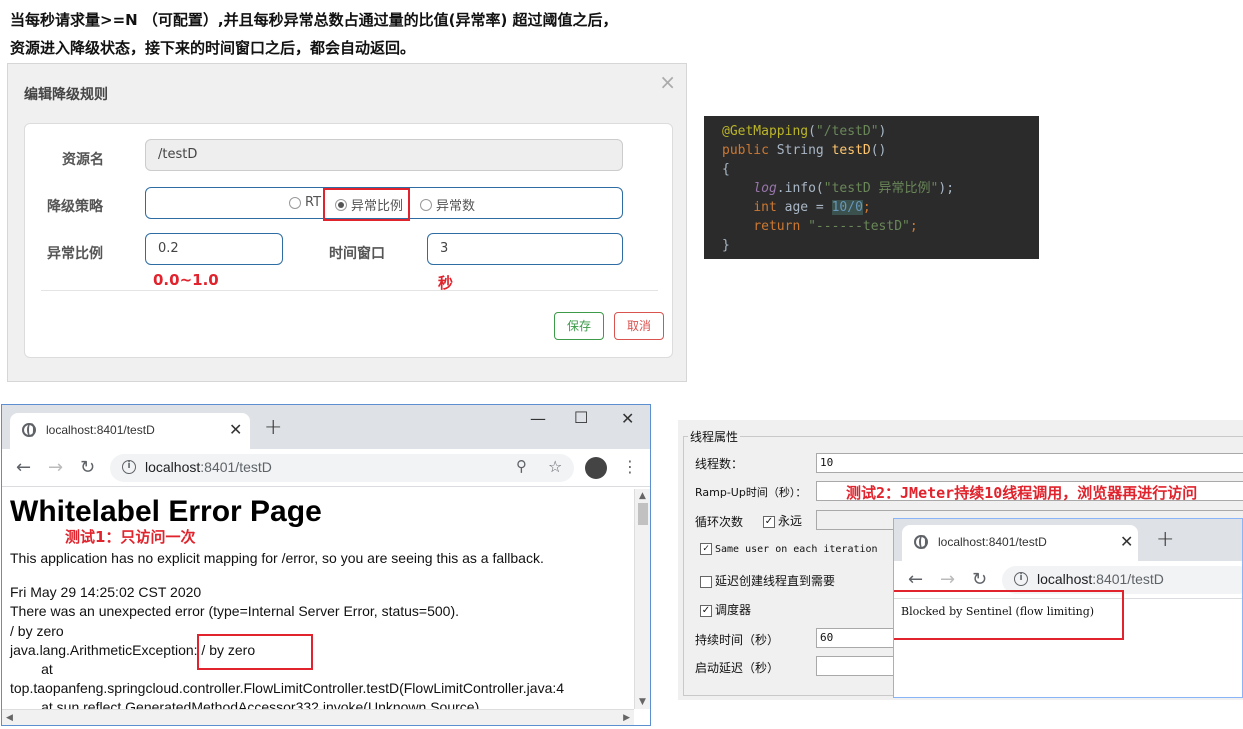  Describe the element at coordinates (31, 669) in the screenshot. I see `error-line: at` at that location.